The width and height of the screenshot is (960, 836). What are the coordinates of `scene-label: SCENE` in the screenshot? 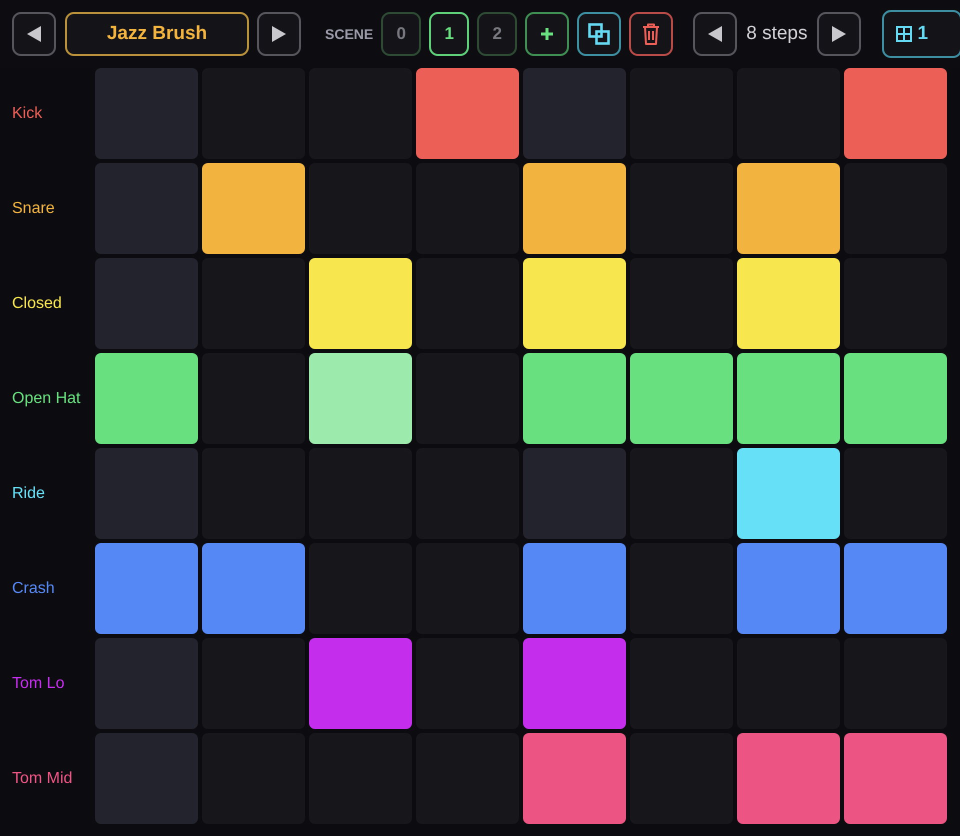 It's located at (349, 34).